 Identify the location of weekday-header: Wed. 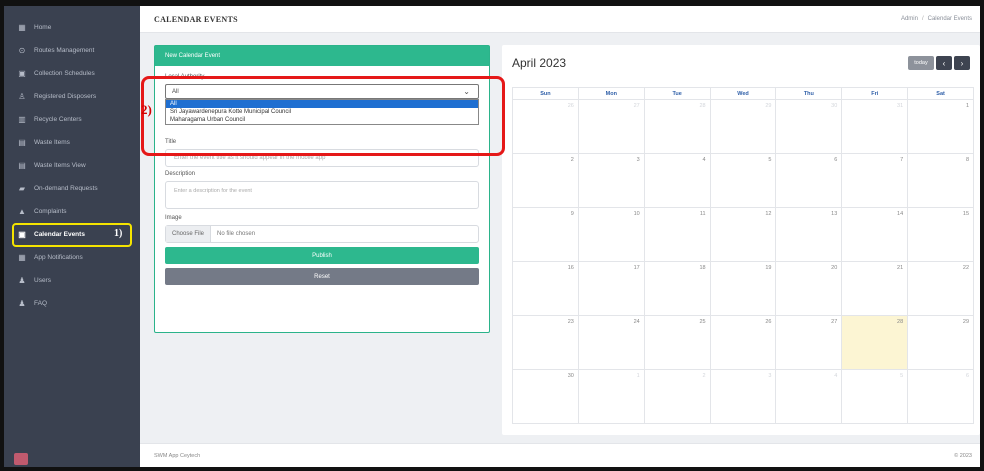
(743, 94).